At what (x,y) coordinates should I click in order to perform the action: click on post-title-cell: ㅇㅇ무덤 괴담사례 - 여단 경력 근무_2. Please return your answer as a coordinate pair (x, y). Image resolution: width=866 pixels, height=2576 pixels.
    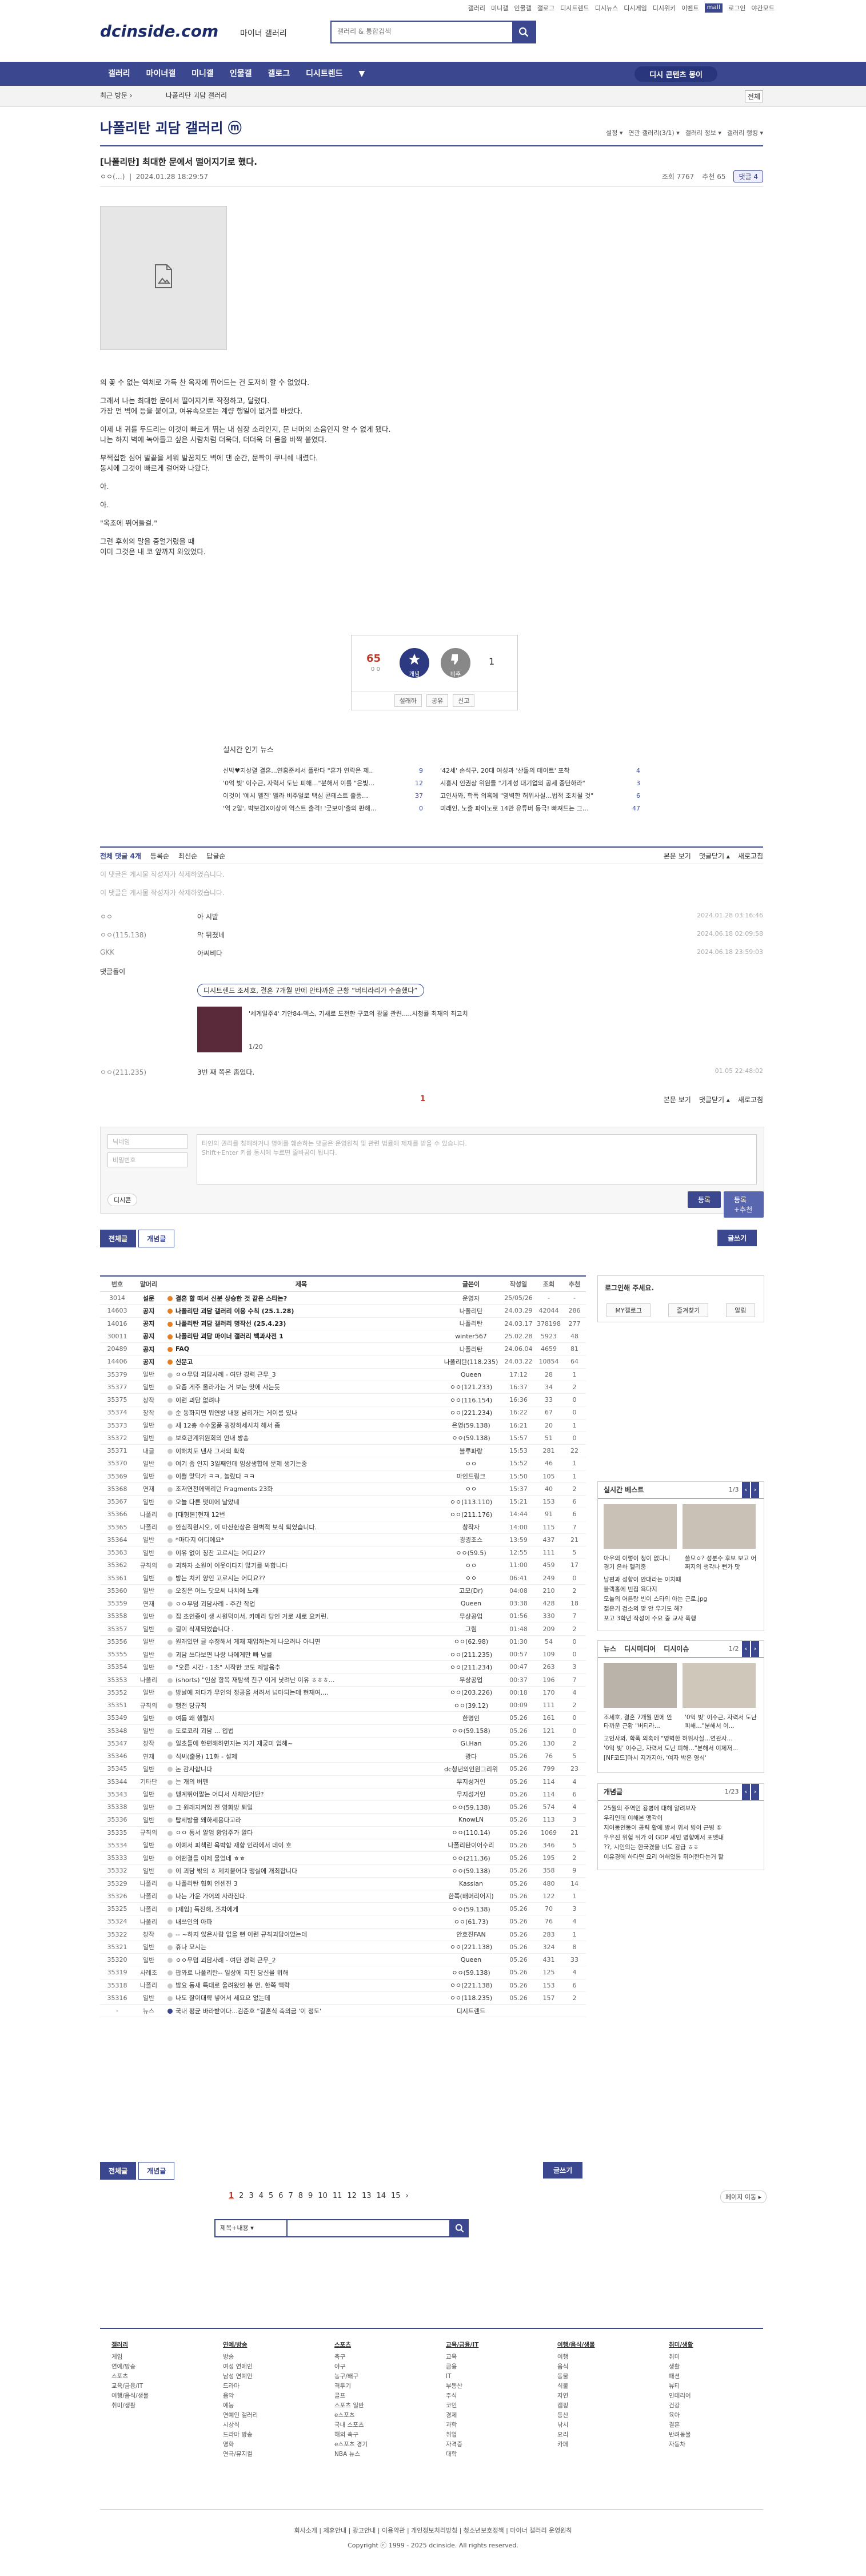
    Looking at the image, I should click on (301, 1960).